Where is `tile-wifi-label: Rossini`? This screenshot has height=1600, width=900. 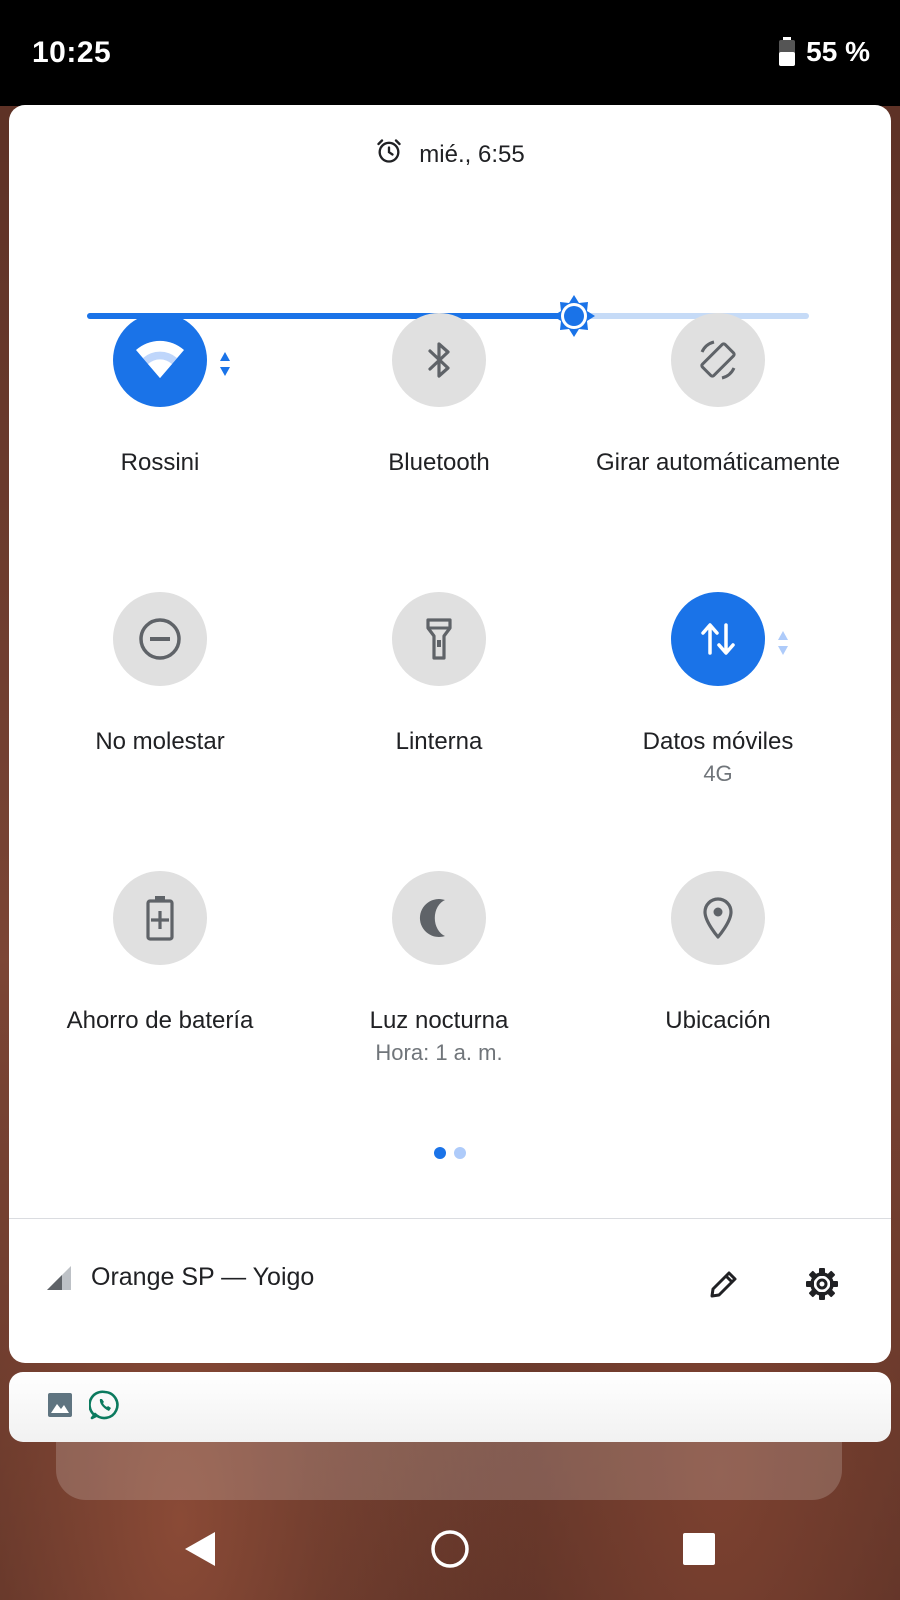
tile-wifi-label: Rossini is located at coordinates (160, 462).